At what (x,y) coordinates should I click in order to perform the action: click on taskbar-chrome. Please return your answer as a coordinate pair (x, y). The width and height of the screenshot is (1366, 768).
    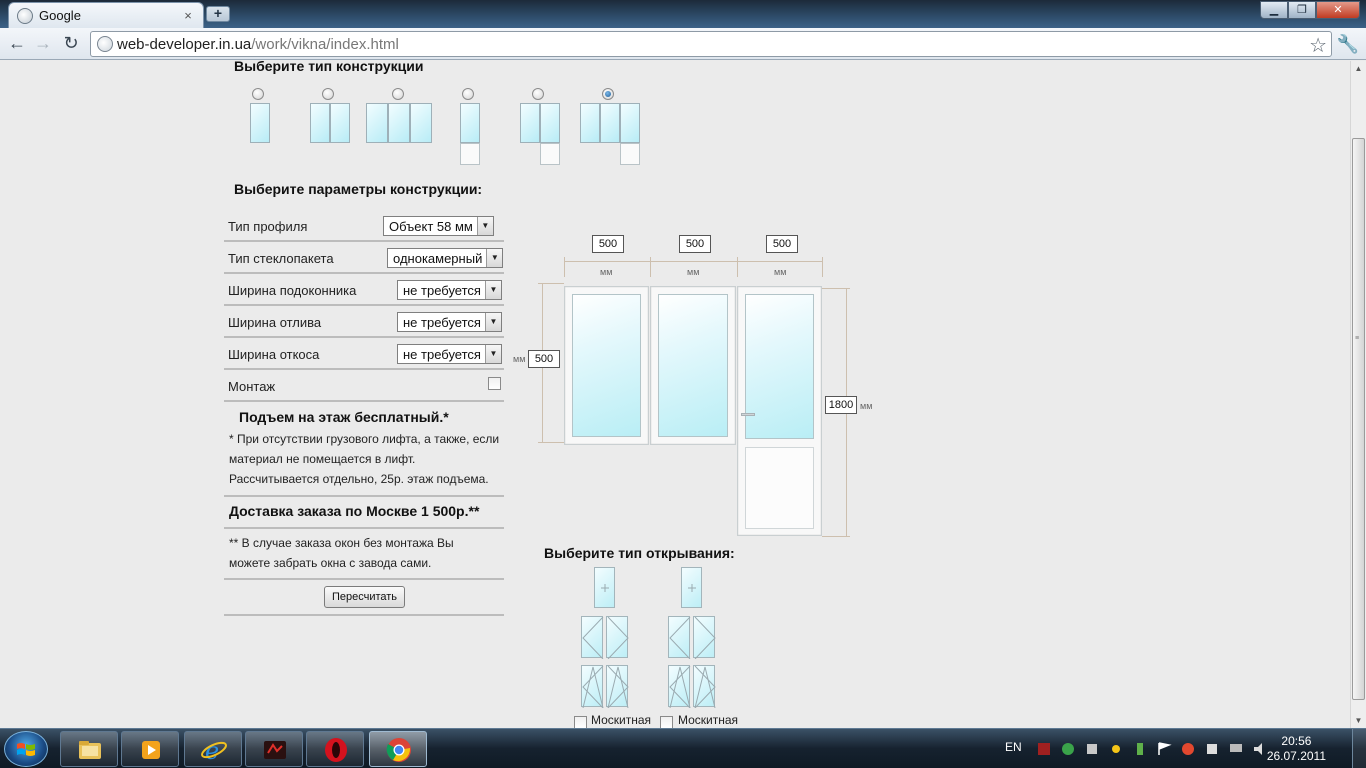
    Looking at the image, I should click on (398, 749).